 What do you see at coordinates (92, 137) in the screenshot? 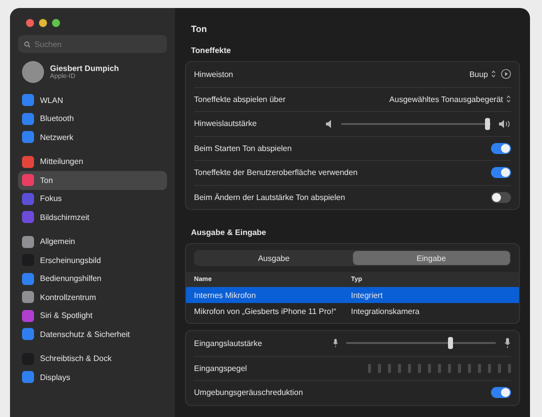
I see `sidebar-item: Netzwerk` at bounding box center [92, 137].